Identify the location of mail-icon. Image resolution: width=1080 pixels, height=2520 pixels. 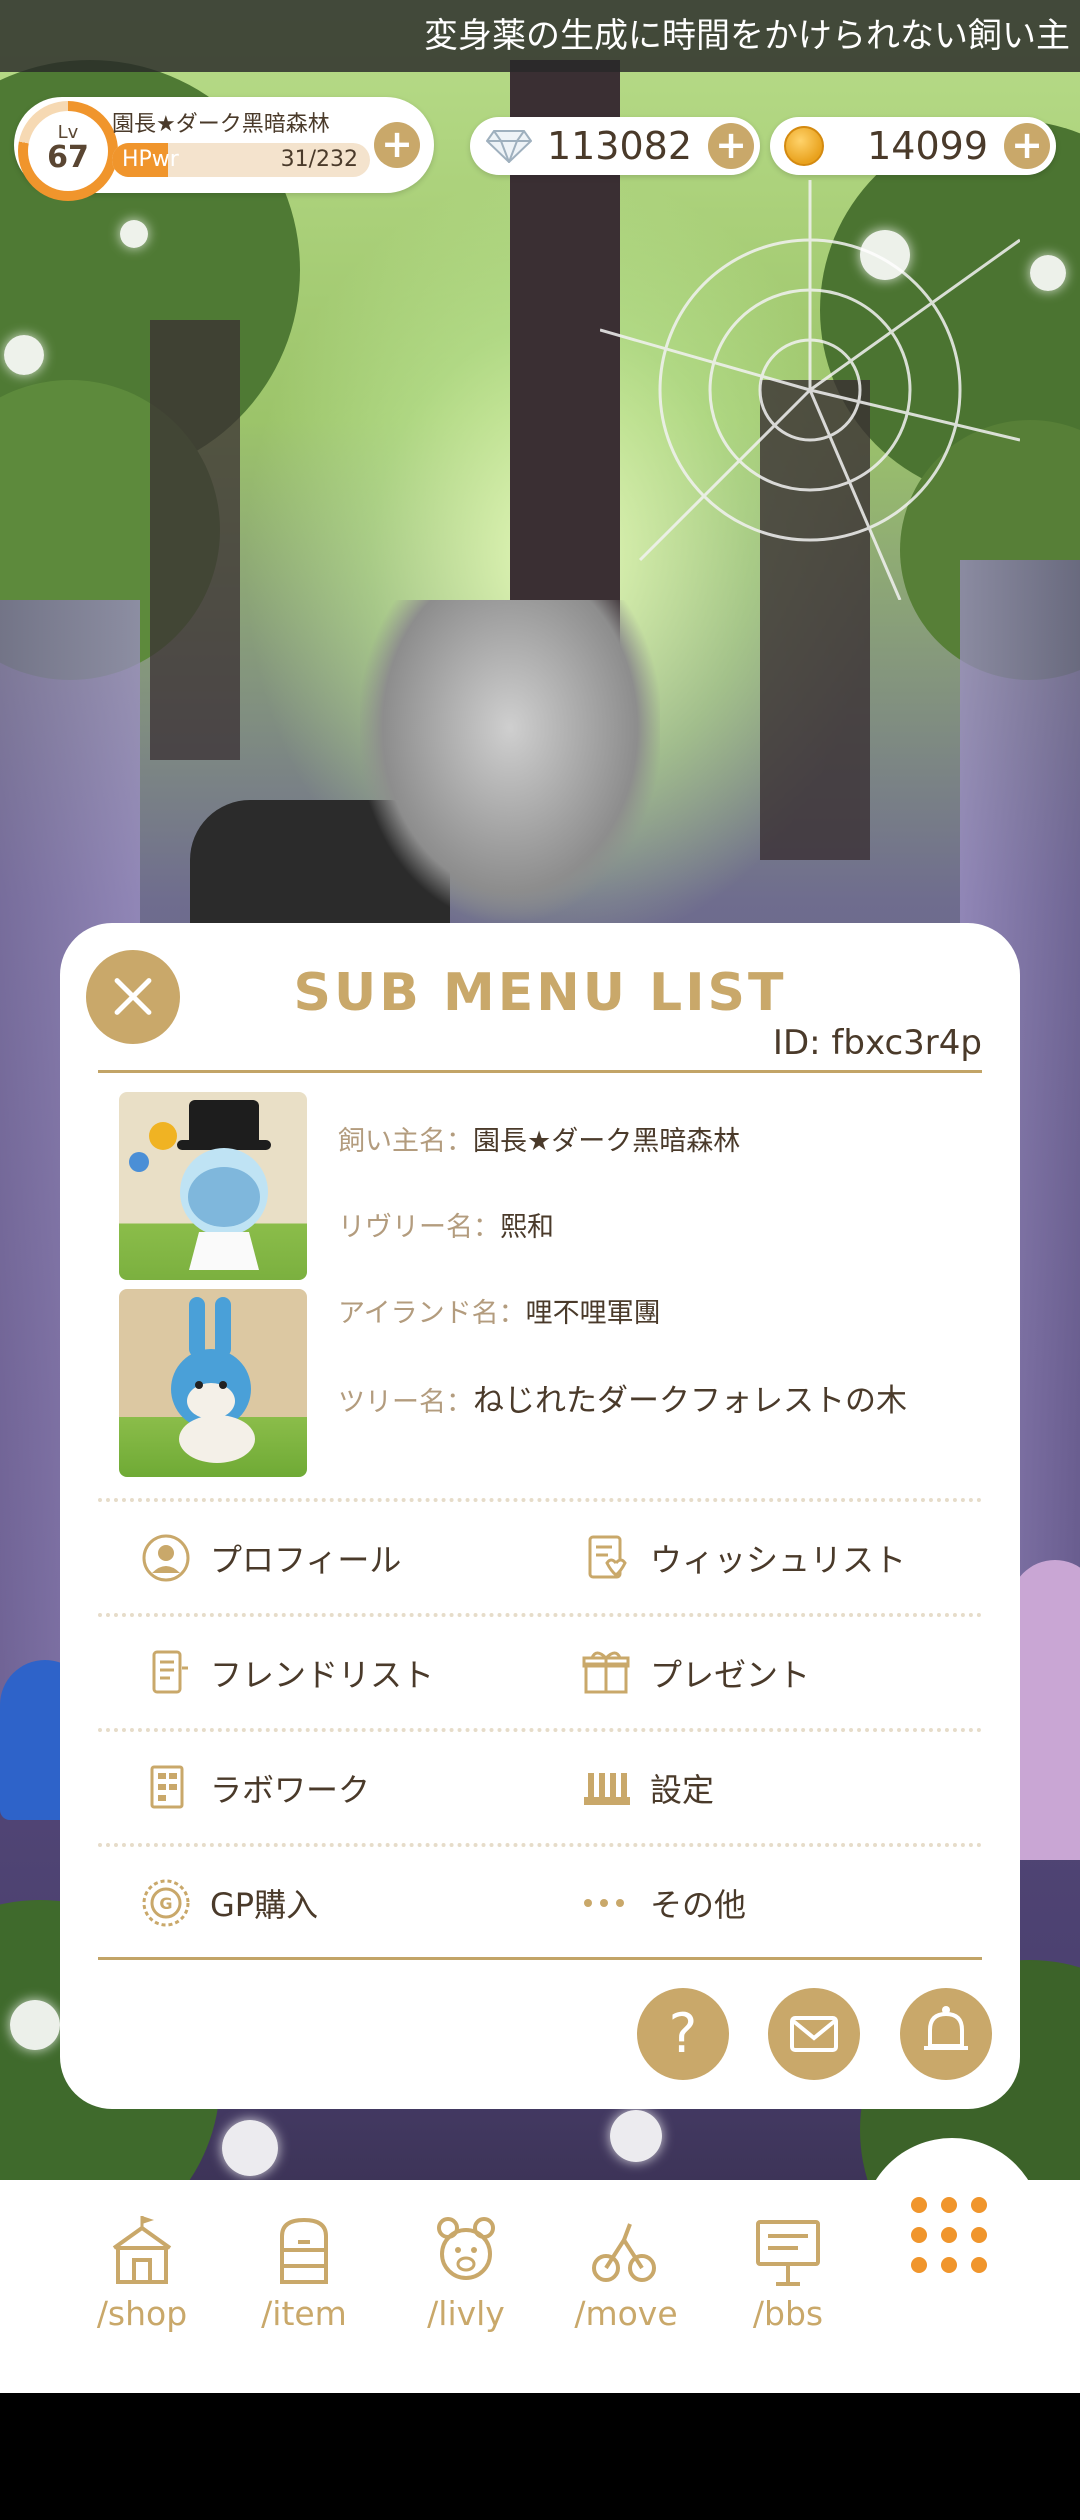
(814, 2034).